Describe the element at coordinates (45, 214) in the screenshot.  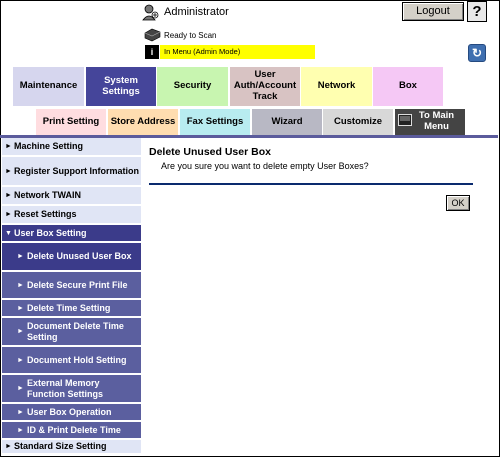
I see `sidebar-item-label: Reset Settings` at that location.